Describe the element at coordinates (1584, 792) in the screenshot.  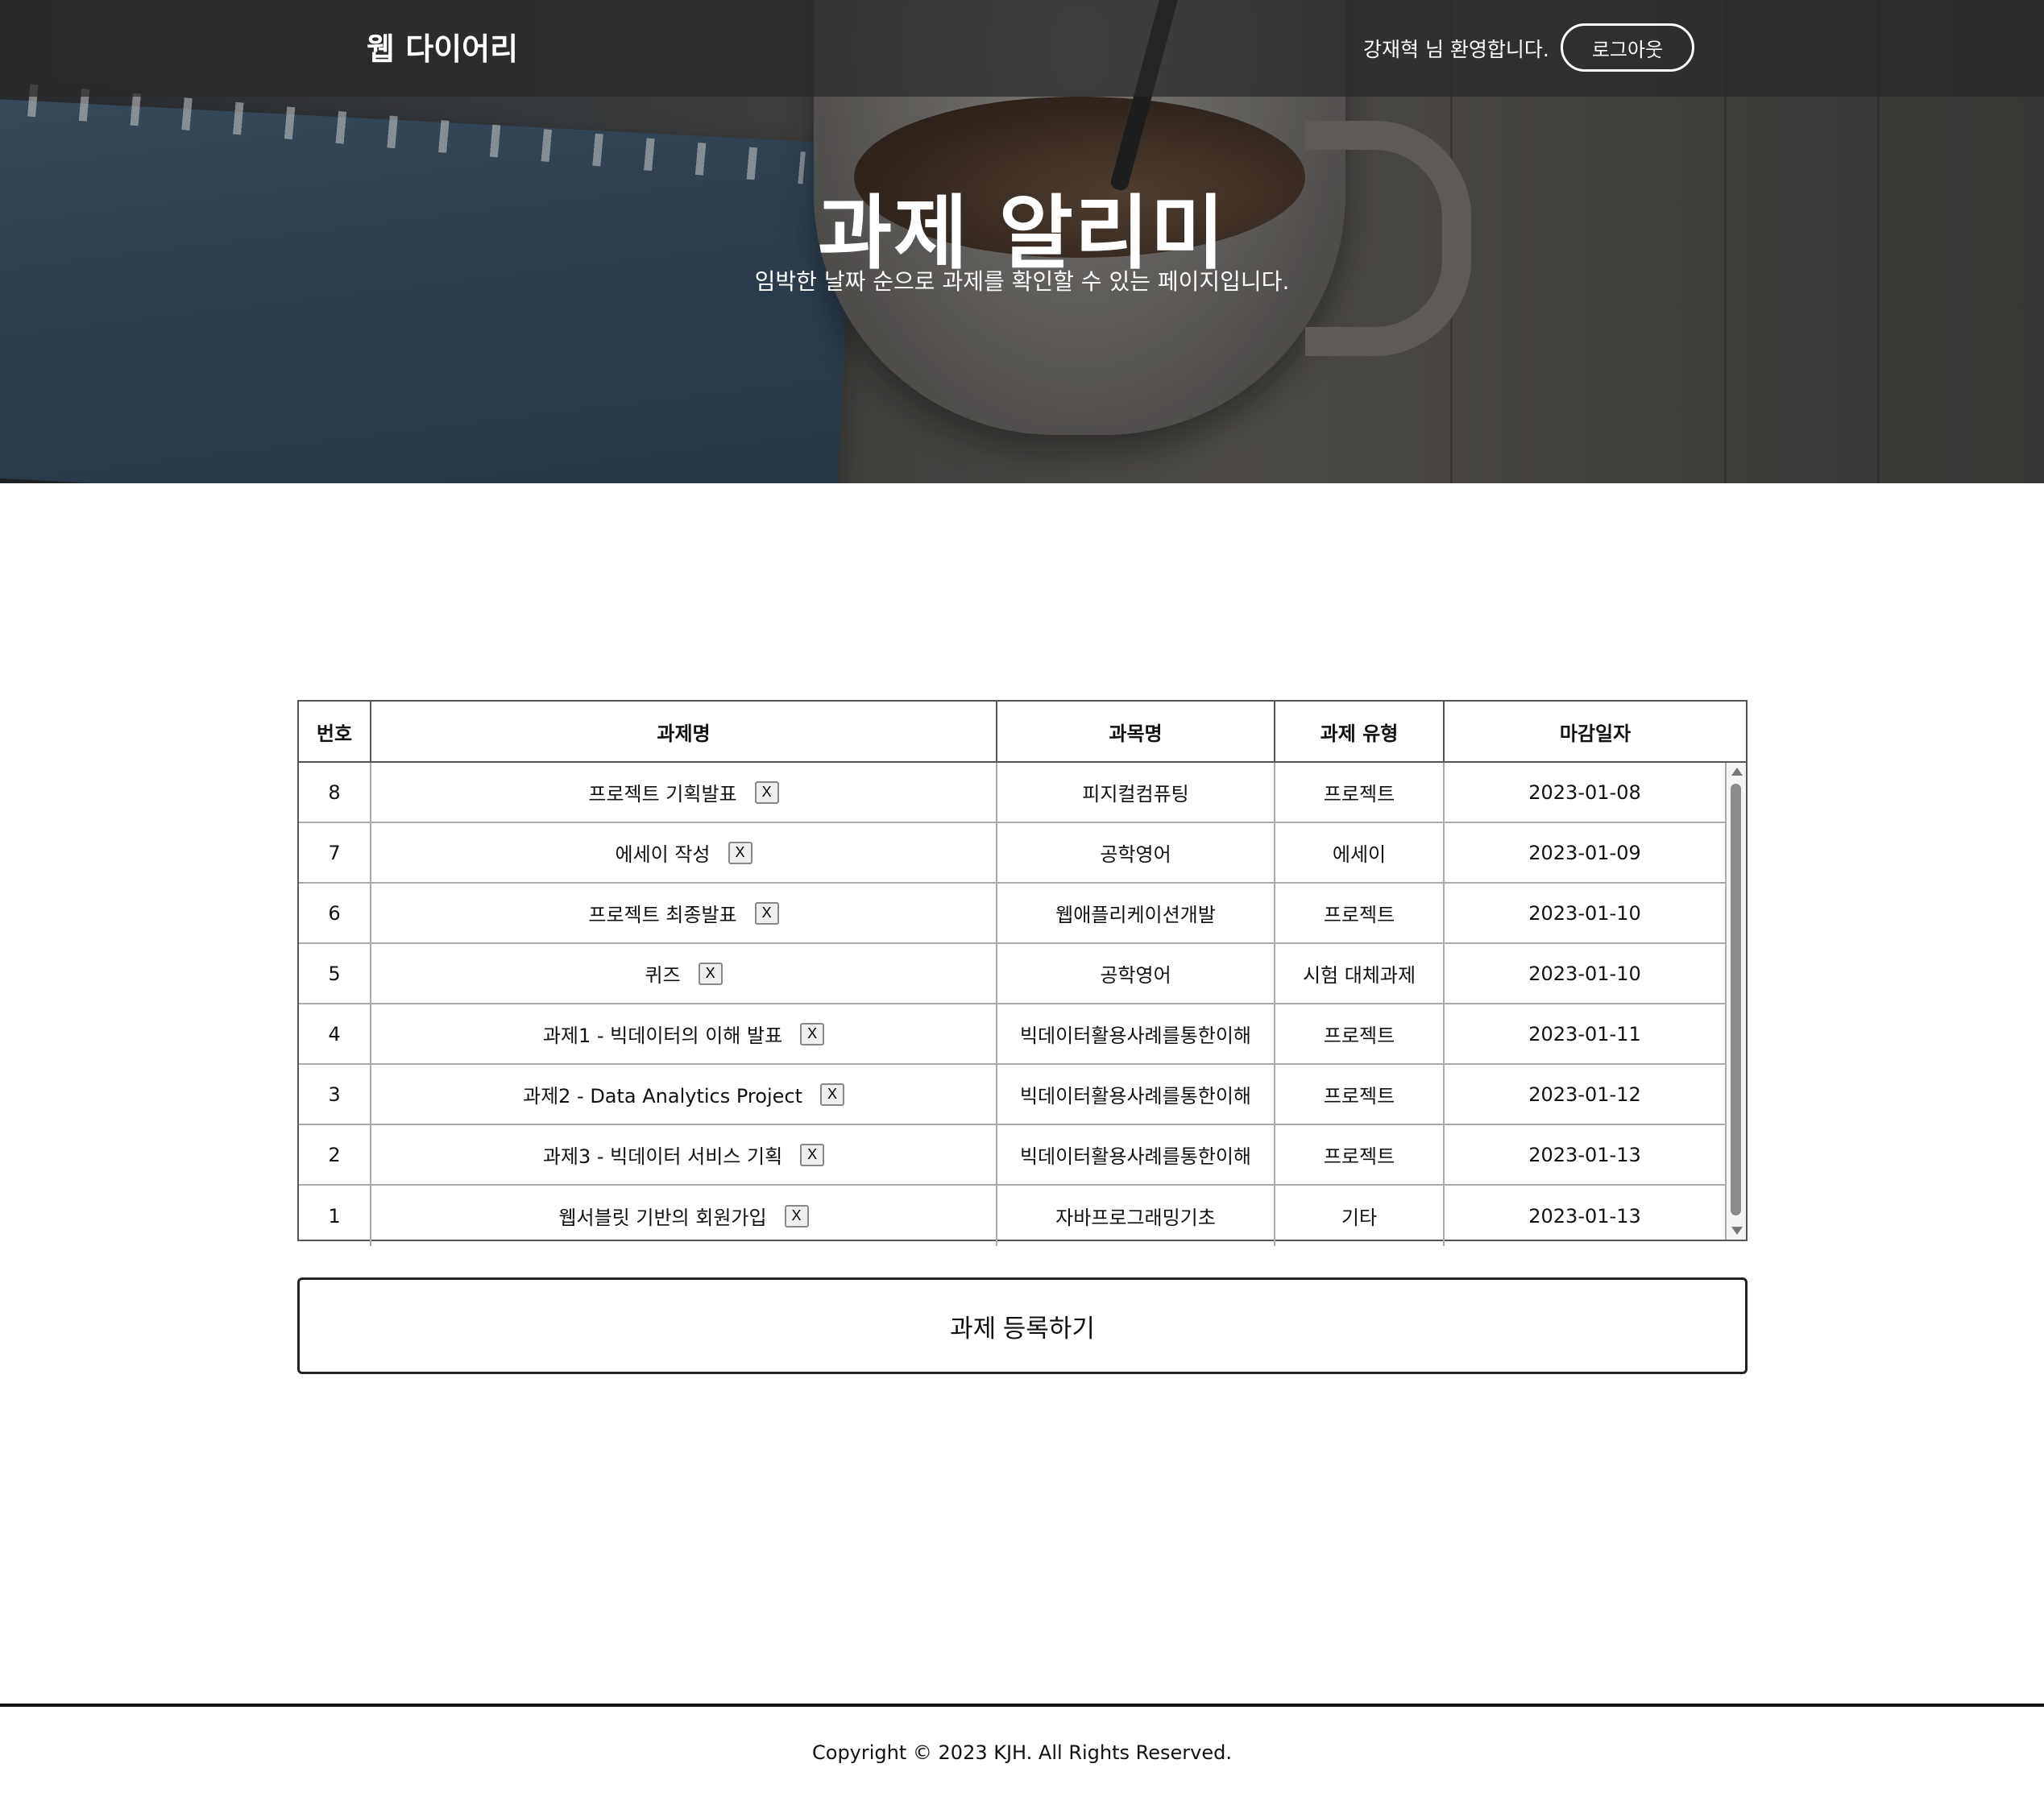
I see `cell-due-date: 2023-01-08` at that location.